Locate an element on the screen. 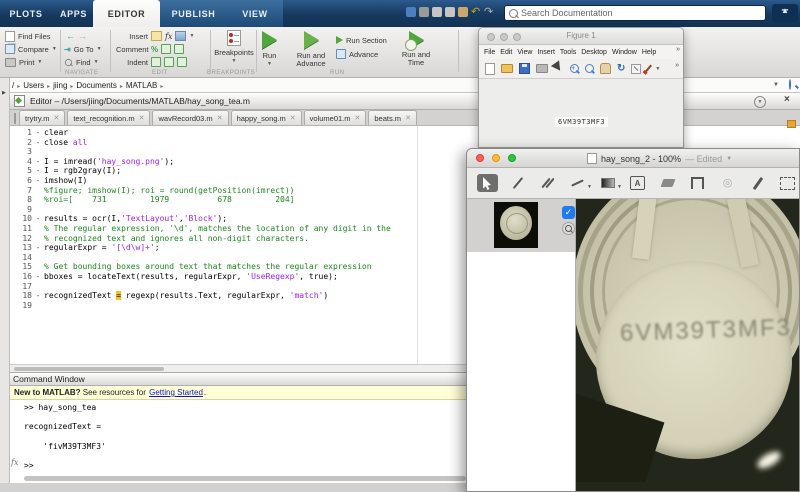  title-dropdown-icon: ▼ is located at coordinates (729, 159).